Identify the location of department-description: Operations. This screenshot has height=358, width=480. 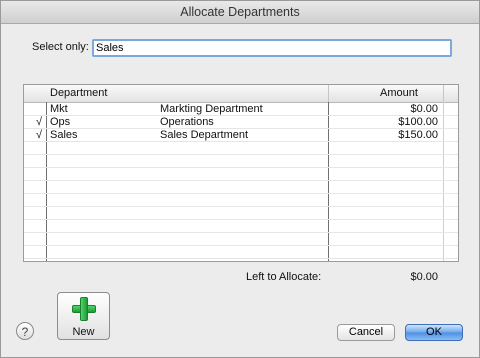
(187, 122).